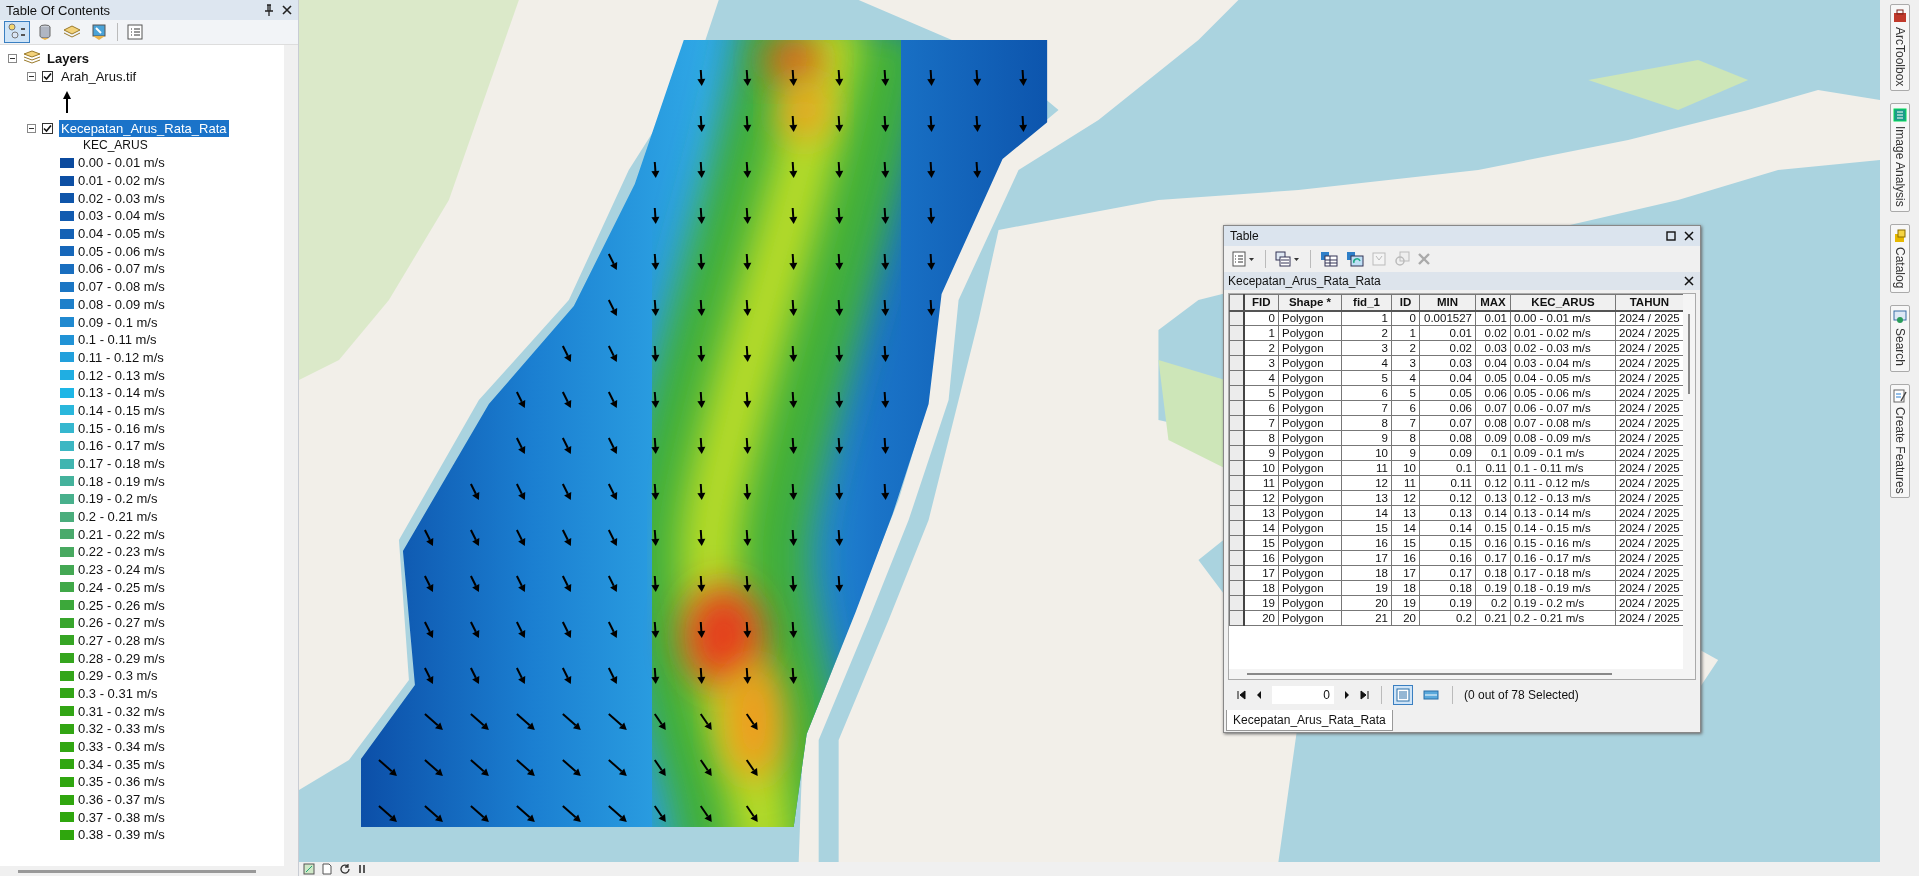  I want to click on page-icon, so click(327, 869).